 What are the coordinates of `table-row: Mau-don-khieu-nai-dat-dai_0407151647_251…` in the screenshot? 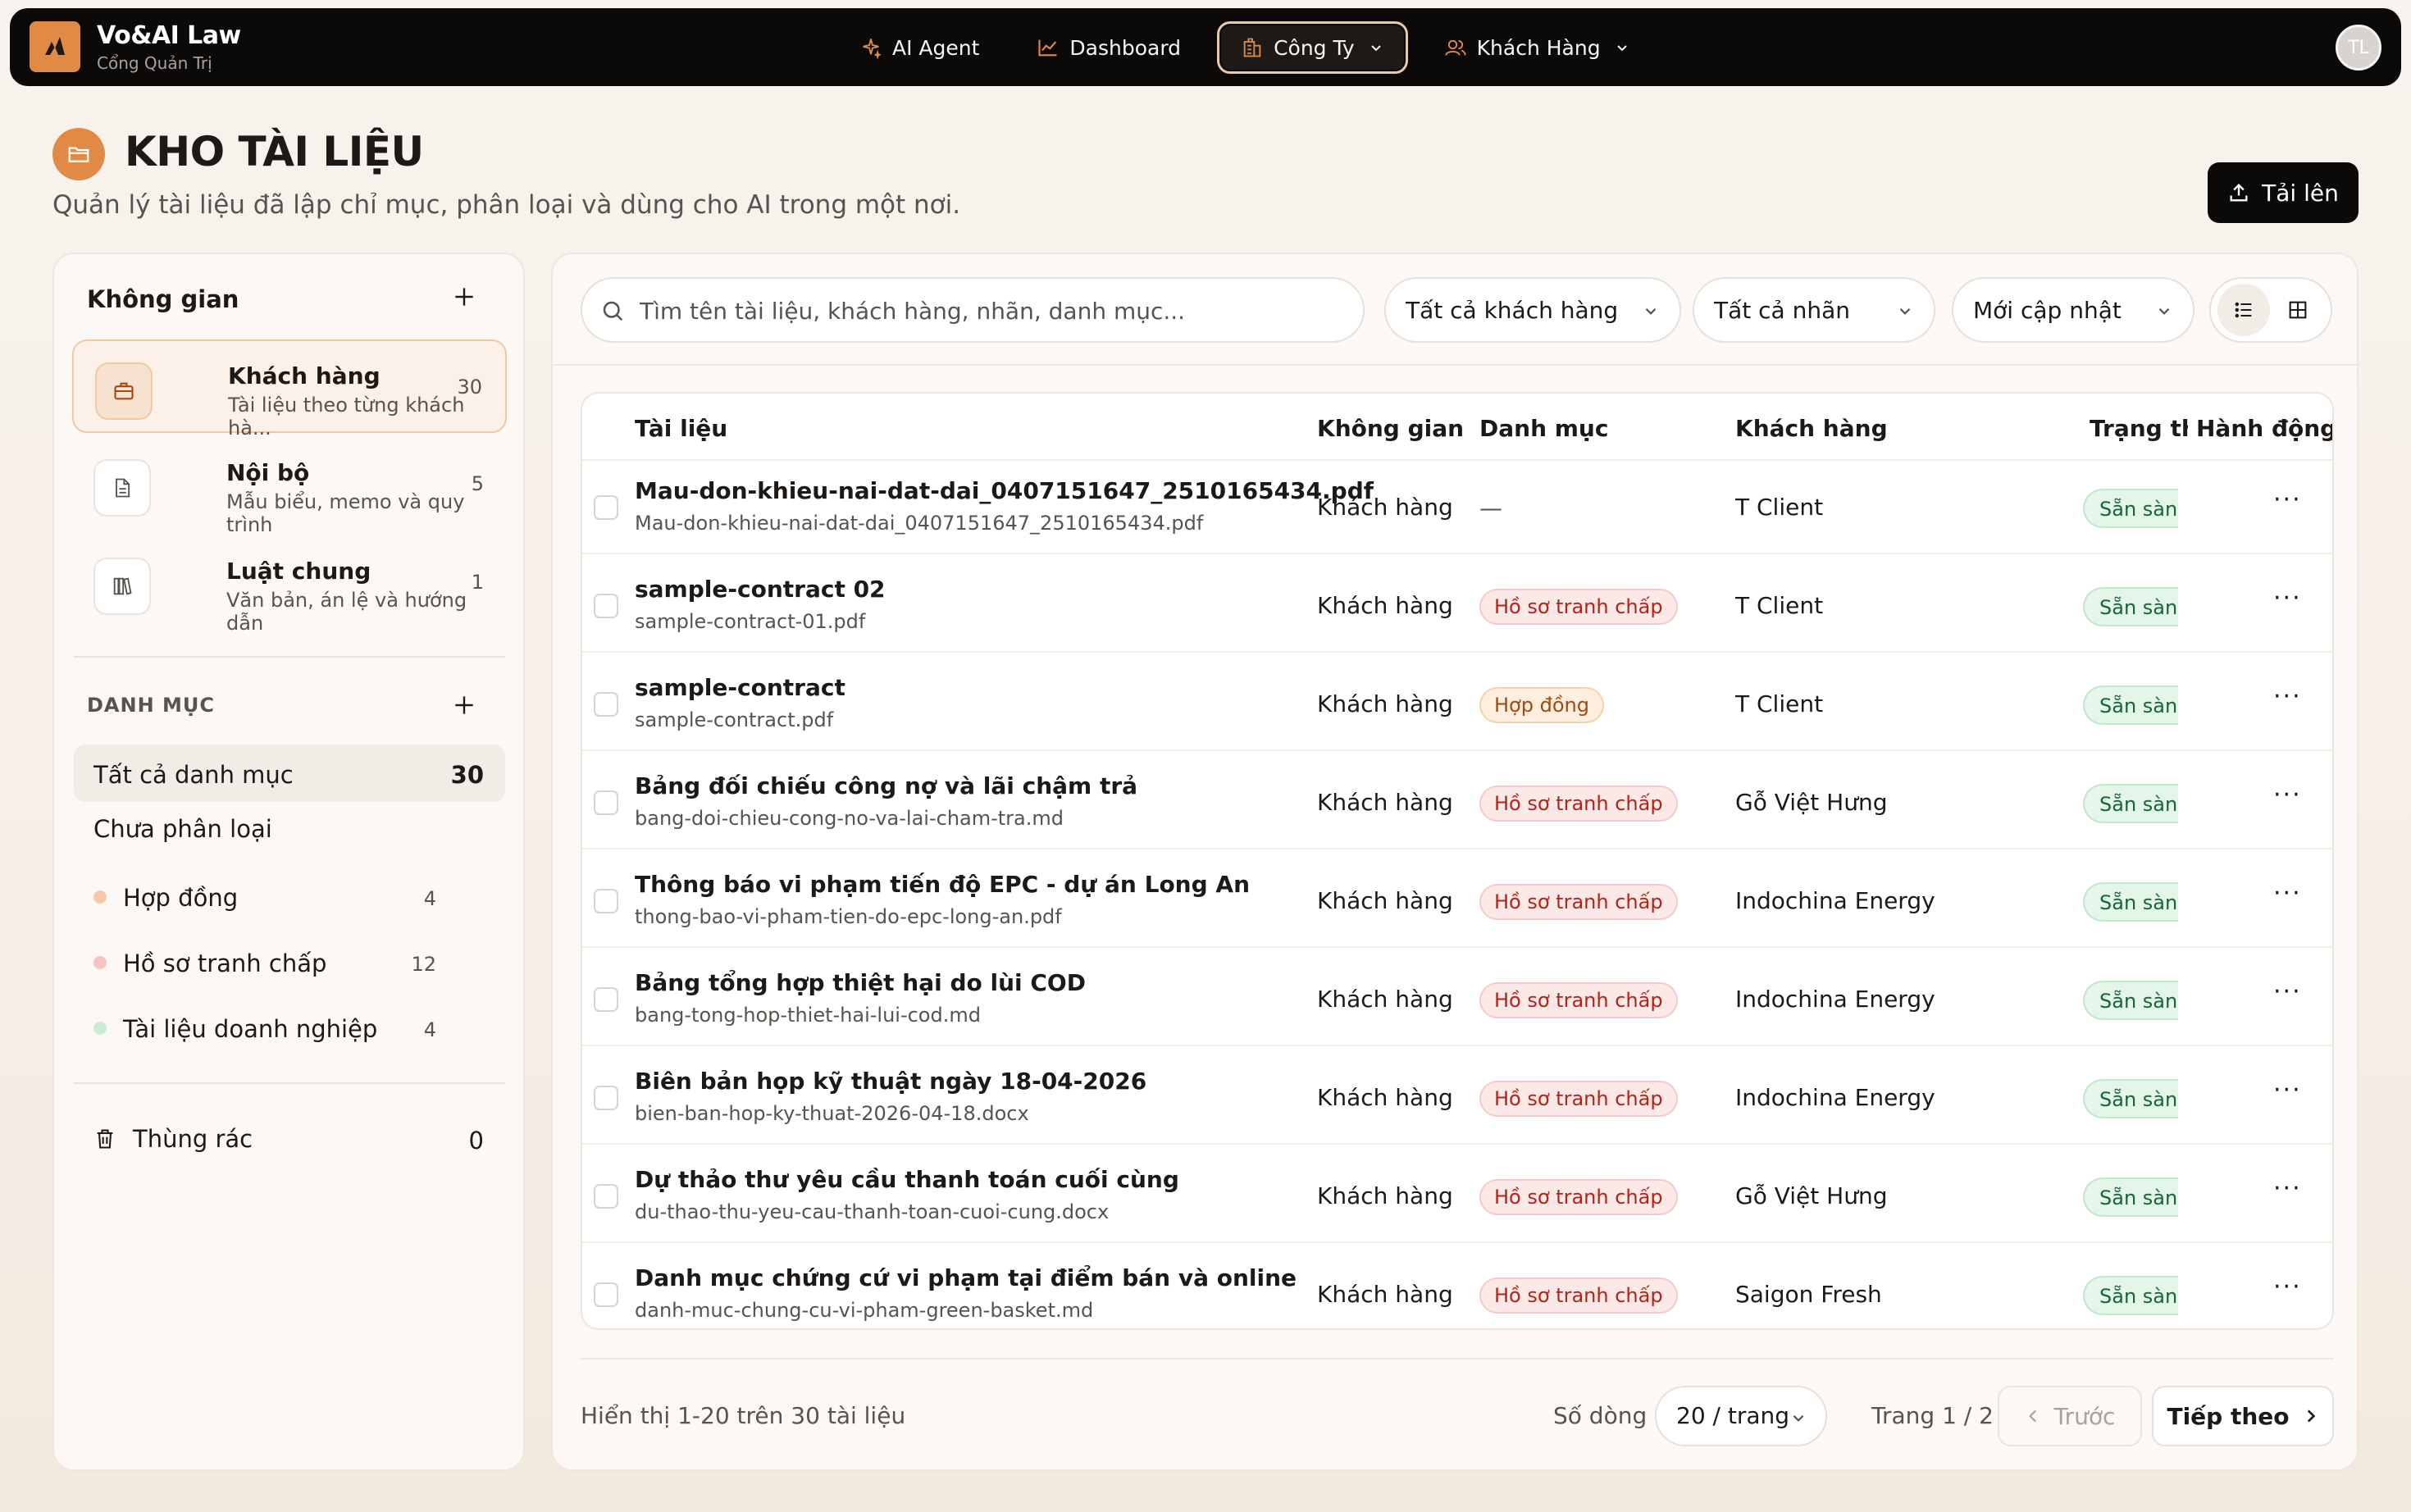 It's located at (1457, 508).